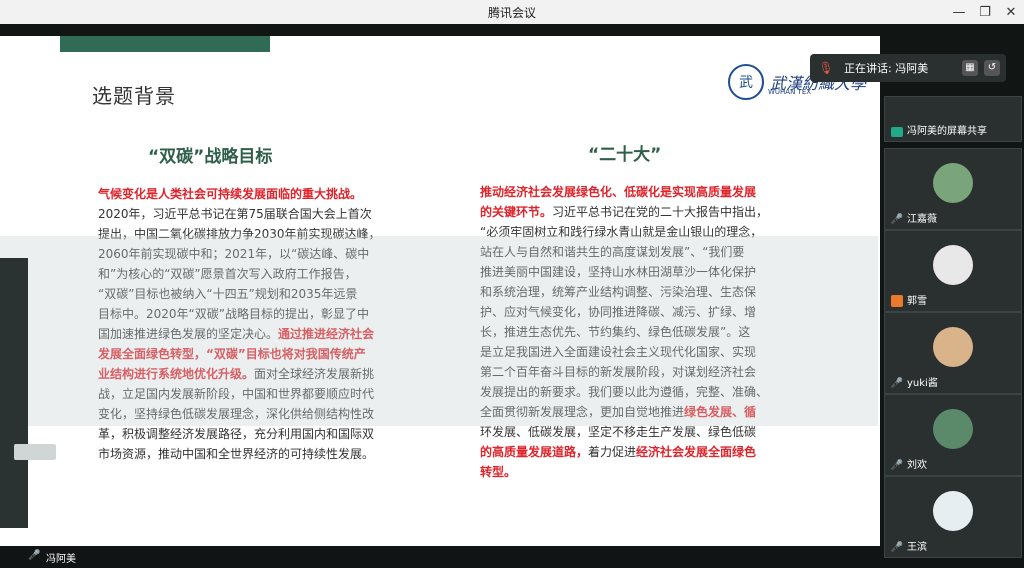 The width and height of the screenshot is (1024, 568). What do you see at coordinates (947, 131) in the screenshot?
I see `participant-name: 冯阿美的屏幕共享` at bounding box center [947, 131].